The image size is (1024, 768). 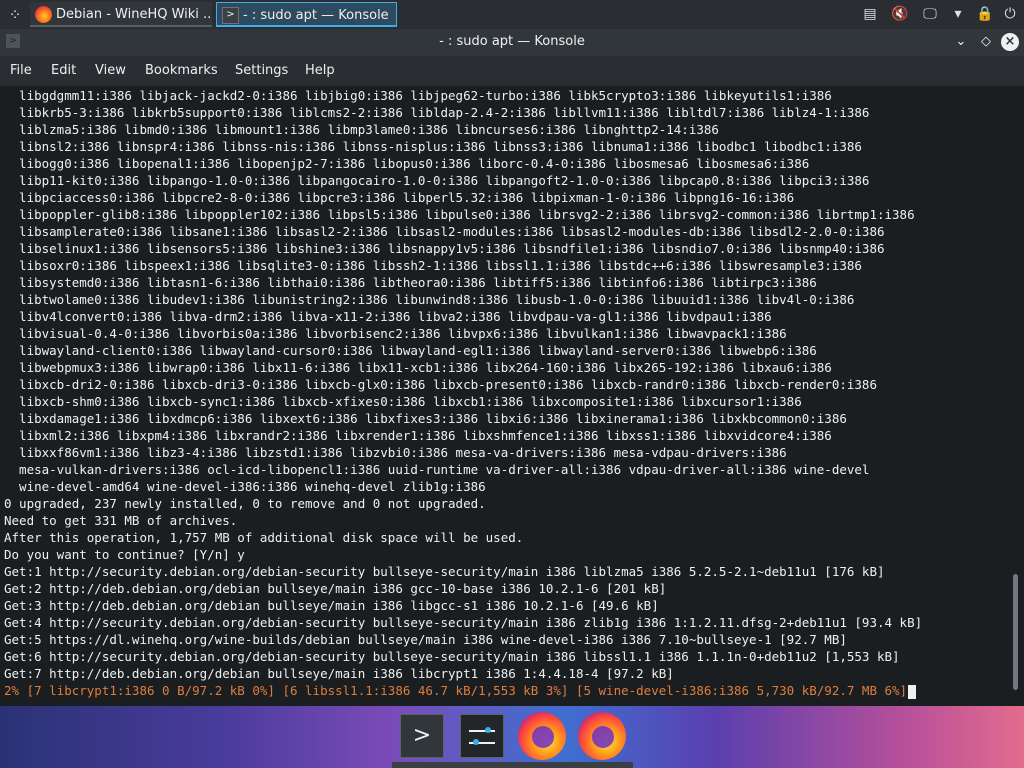 I want to click on scrollbar, so click(x=1015, y=632).